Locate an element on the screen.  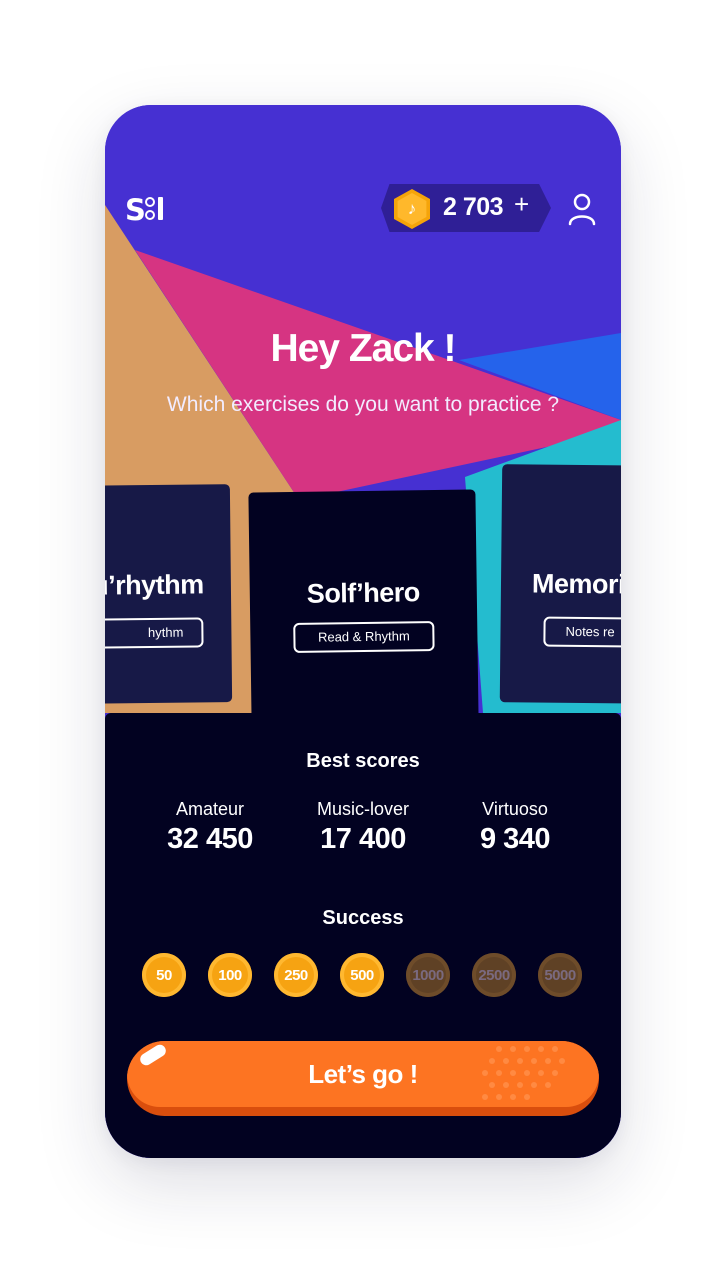
success-badge-500: 500 is located at coordinates (362, 975).